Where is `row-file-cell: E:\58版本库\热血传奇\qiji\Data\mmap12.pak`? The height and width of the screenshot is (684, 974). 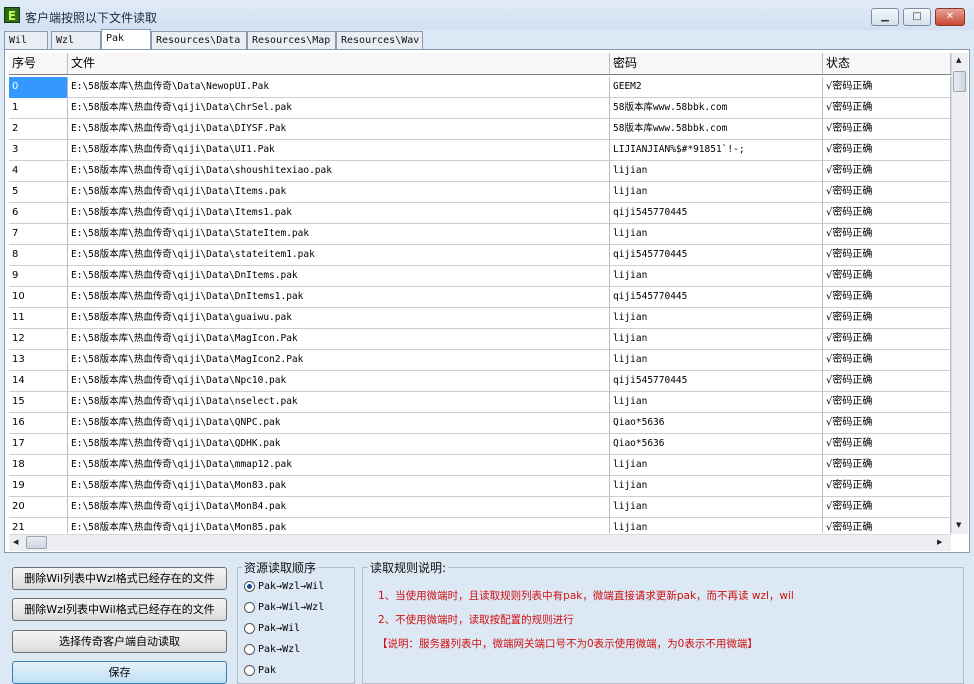 row-file-cell: E:\58版本库\热血传奇\qiji\Data\mmap12.pak is located at coordinates (339, 465).